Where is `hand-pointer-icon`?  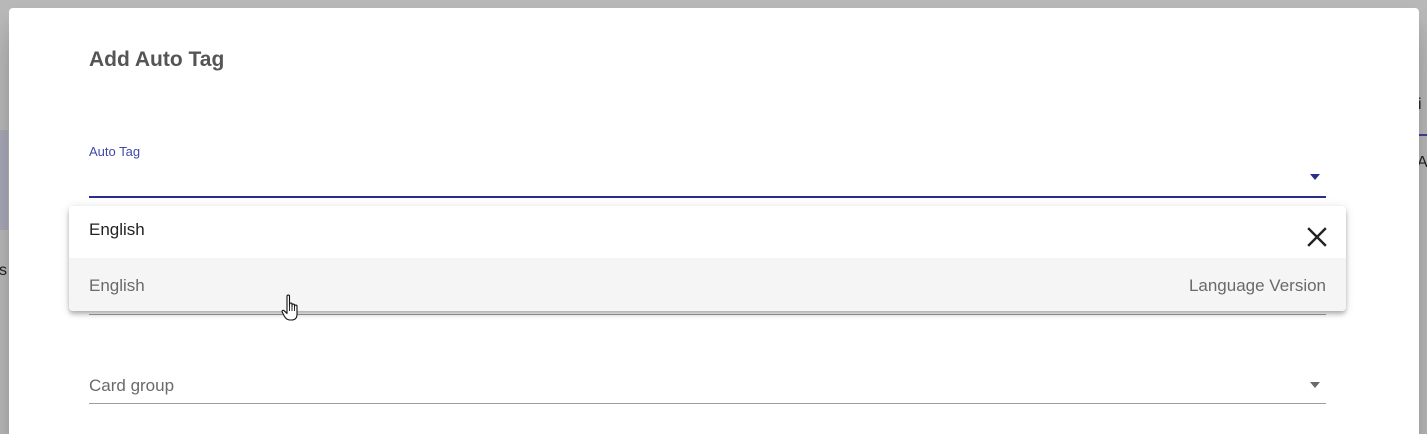 hand-pointer-icon is located at coordinates (291, 308).